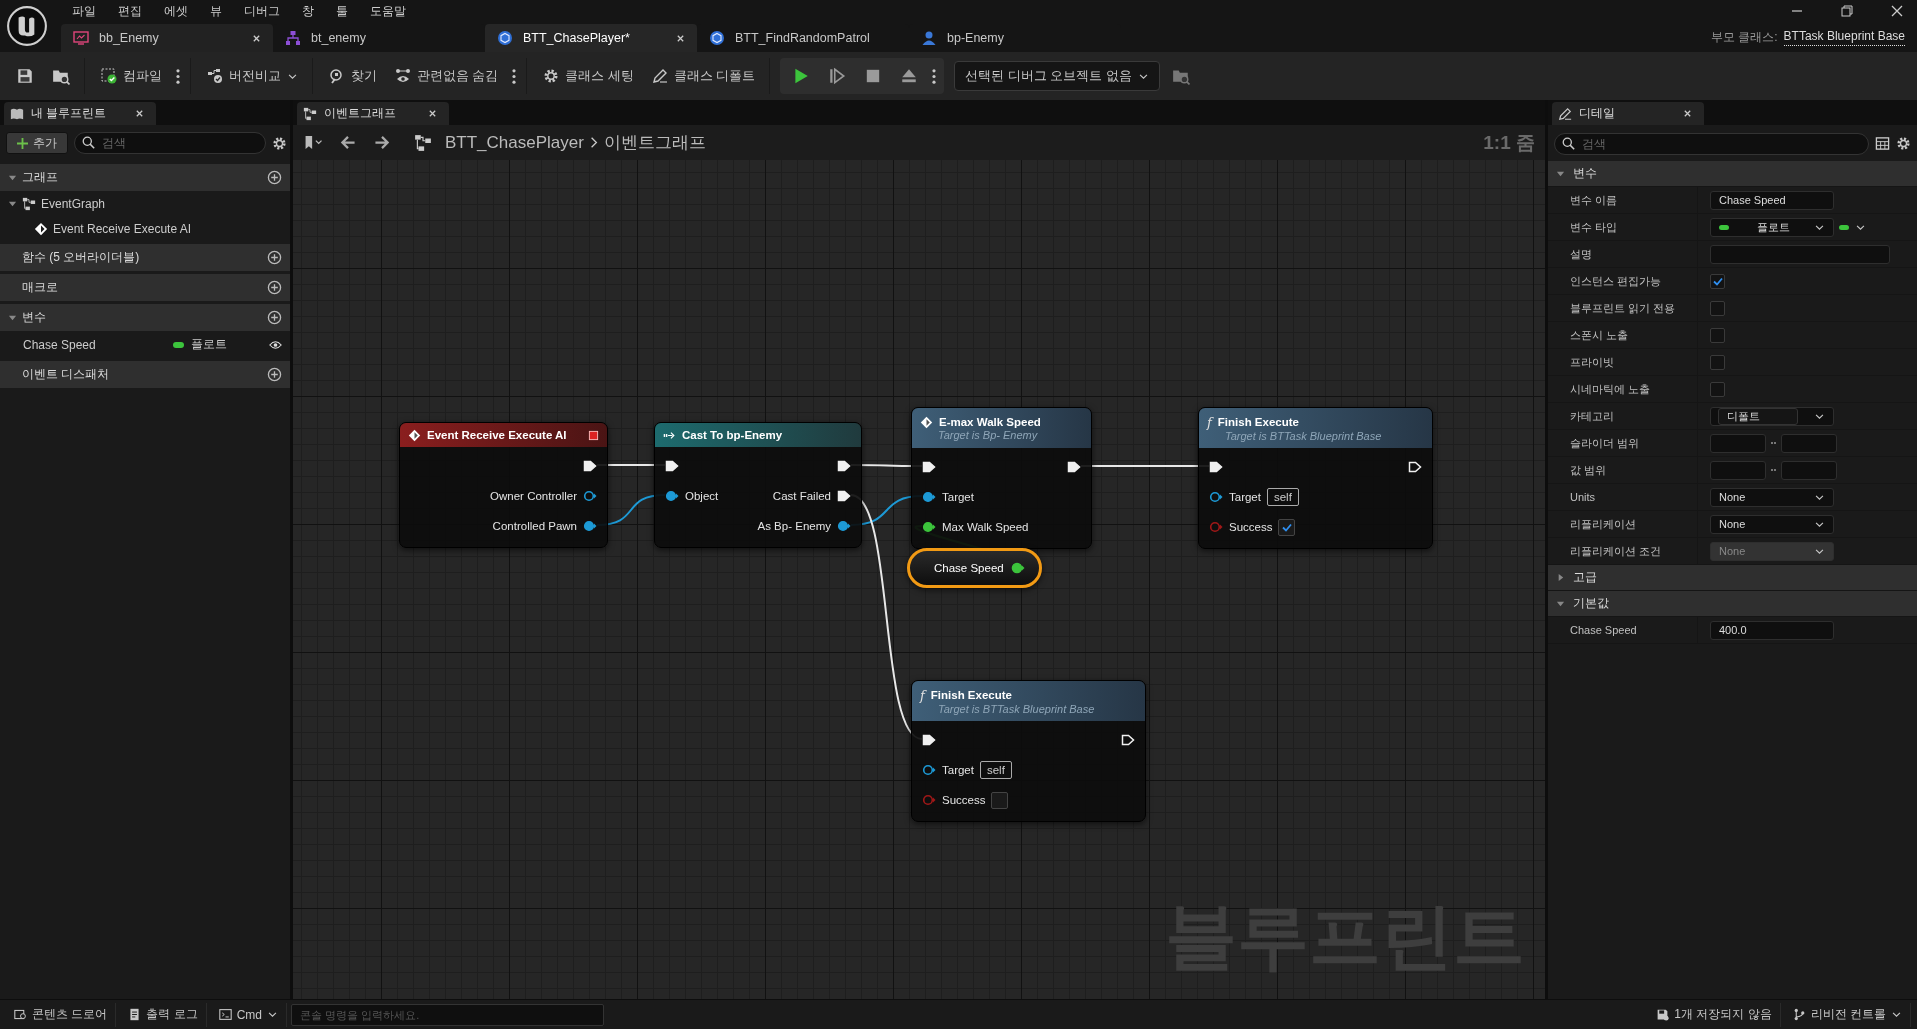  I want to click on section-header: 기본값, so click(1732, 604).